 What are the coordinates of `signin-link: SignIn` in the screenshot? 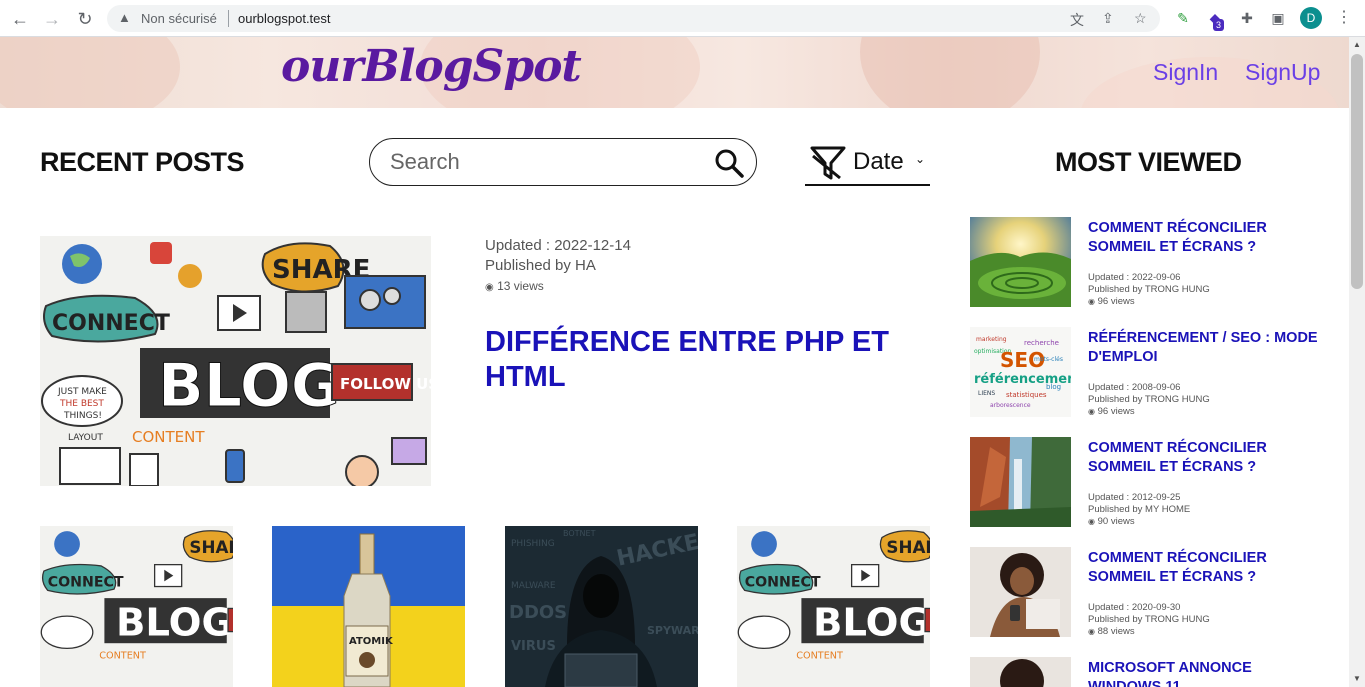 It's located at (1185, 72).